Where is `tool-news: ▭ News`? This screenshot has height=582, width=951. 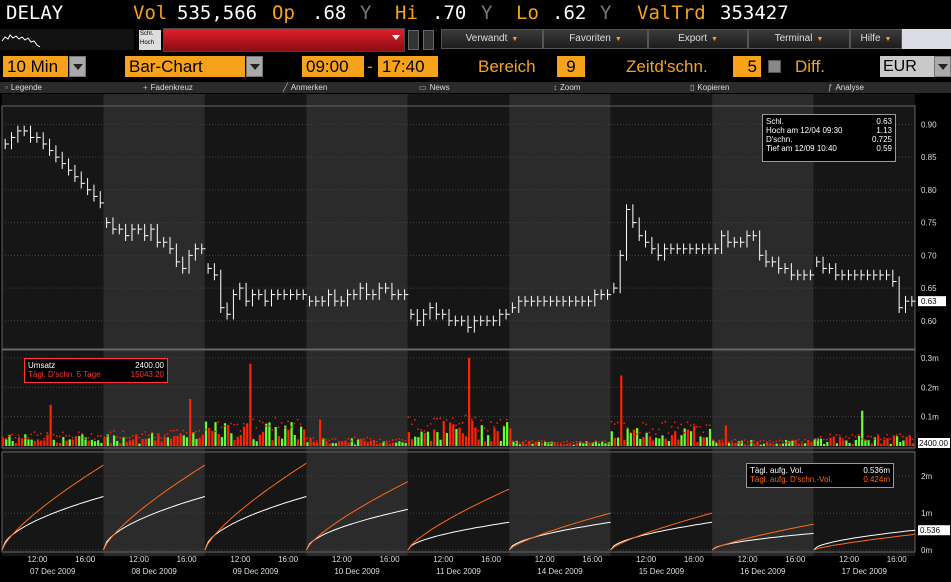
tool-news: ▭ News is located at coordinates (434, 87).